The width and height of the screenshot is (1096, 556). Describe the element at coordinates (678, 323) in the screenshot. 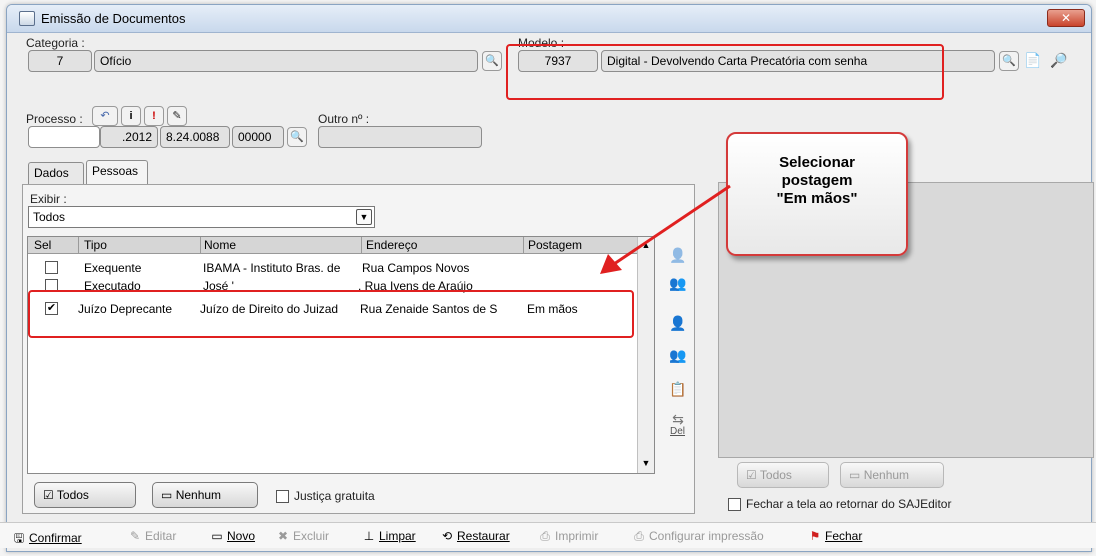

I see `person-address-icon: 👤` at that location.